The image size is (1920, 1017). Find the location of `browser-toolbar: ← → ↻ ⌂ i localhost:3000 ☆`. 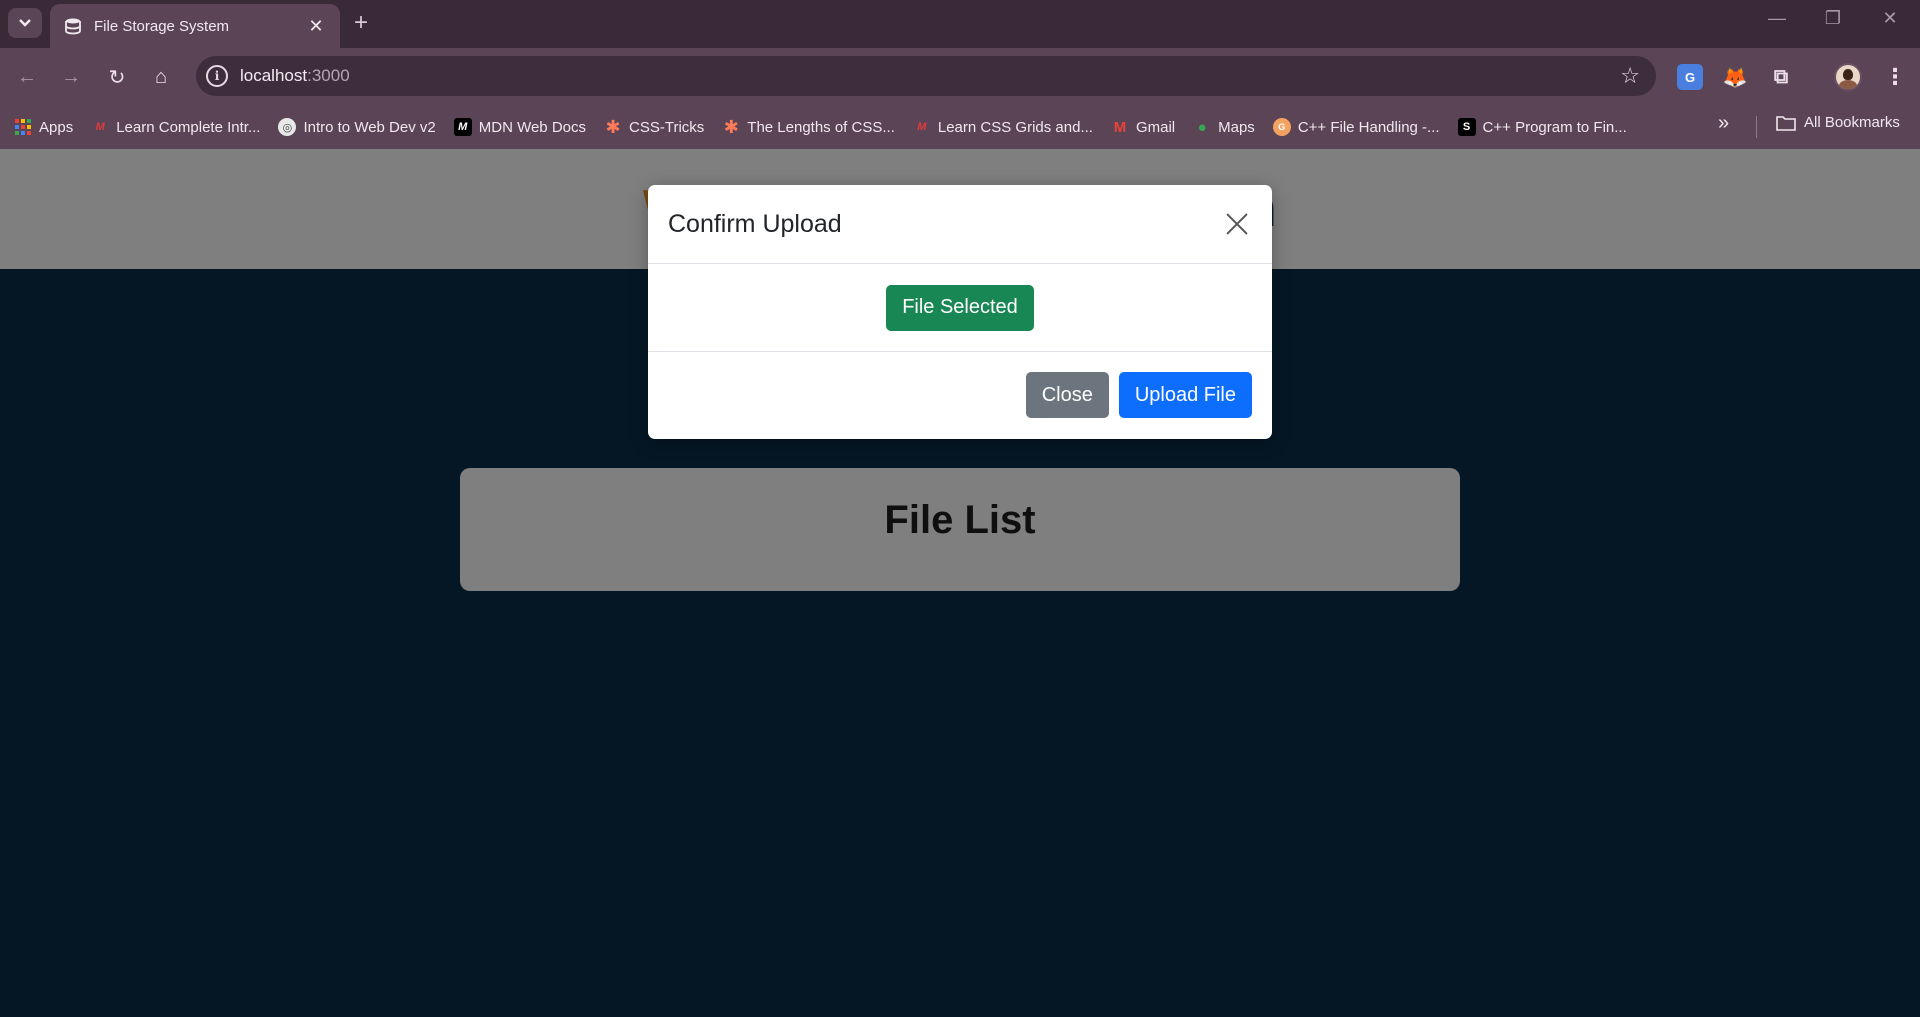

browser-toolbar: ← → ↻ ⌂ i localhost:3000 ☆ is located at coordinates (960, 76).